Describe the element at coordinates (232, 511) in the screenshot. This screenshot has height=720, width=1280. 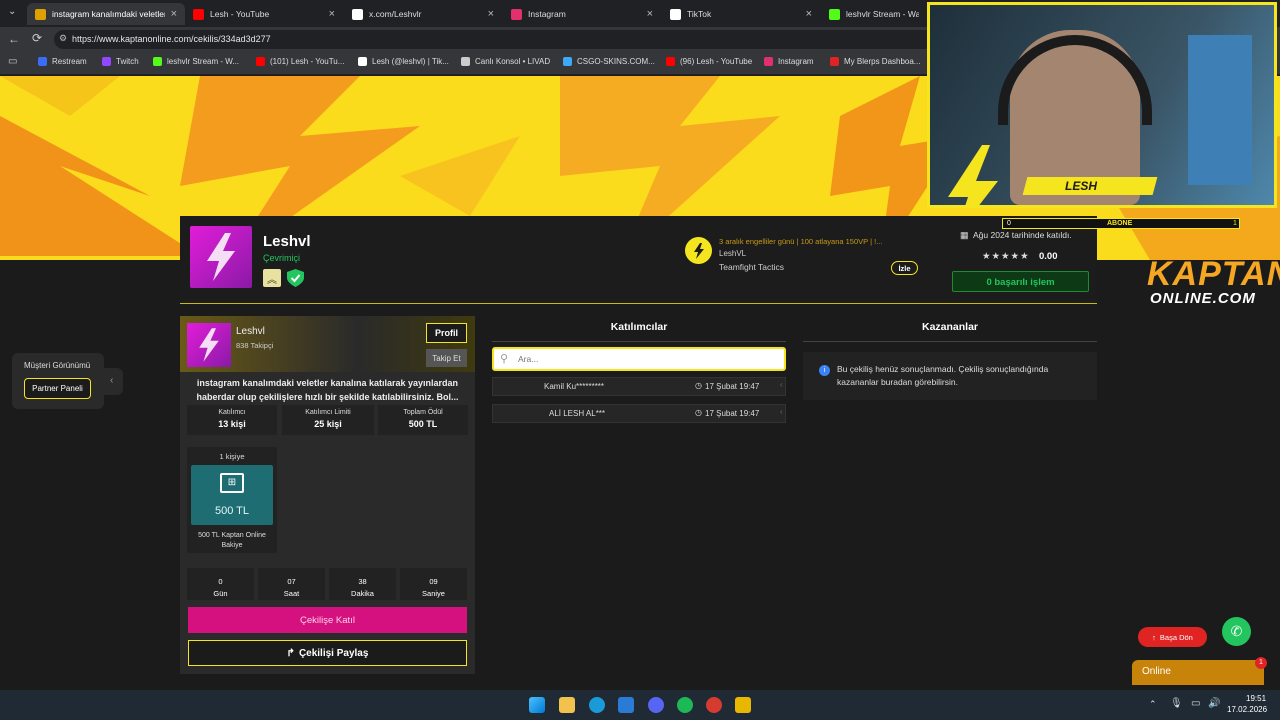
I see `prize-amount: 500 TL` at that location.